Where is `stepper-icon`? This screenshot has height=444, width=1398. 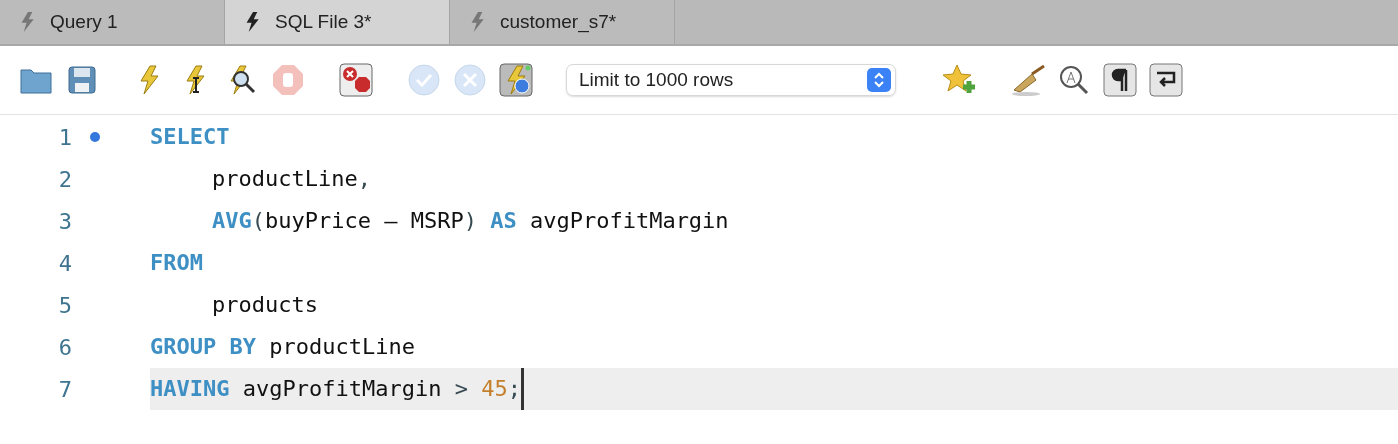
stepper-icon is located at coordinates (879, 80).